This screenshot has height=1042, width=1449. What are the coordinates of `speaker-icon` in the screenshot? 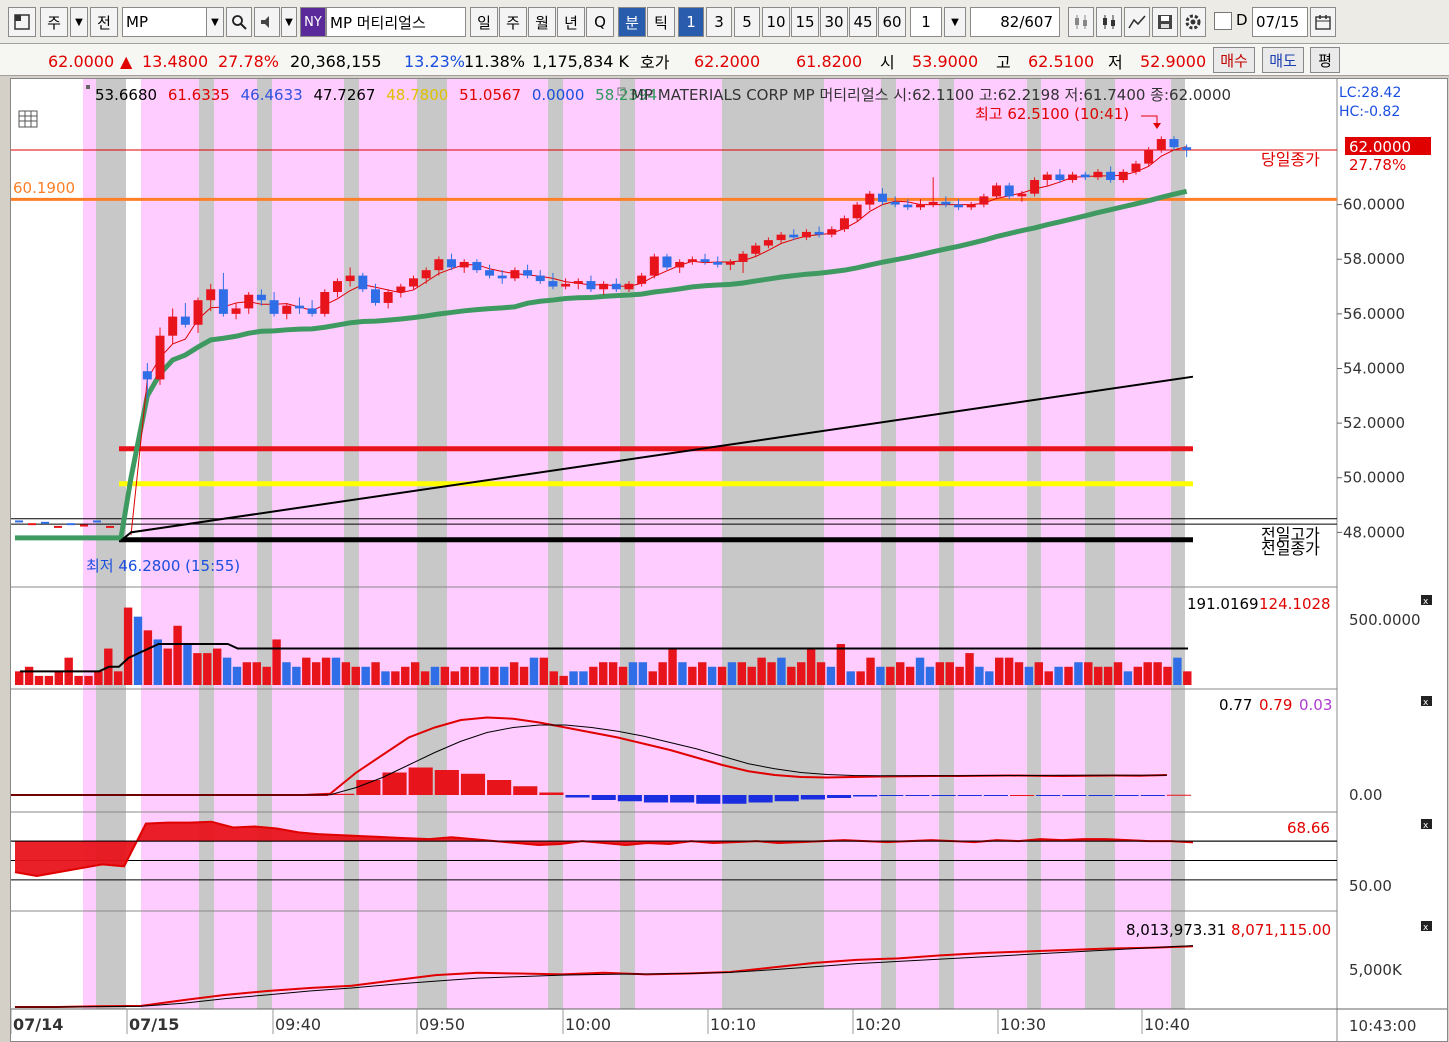 It's located at (267, 22).